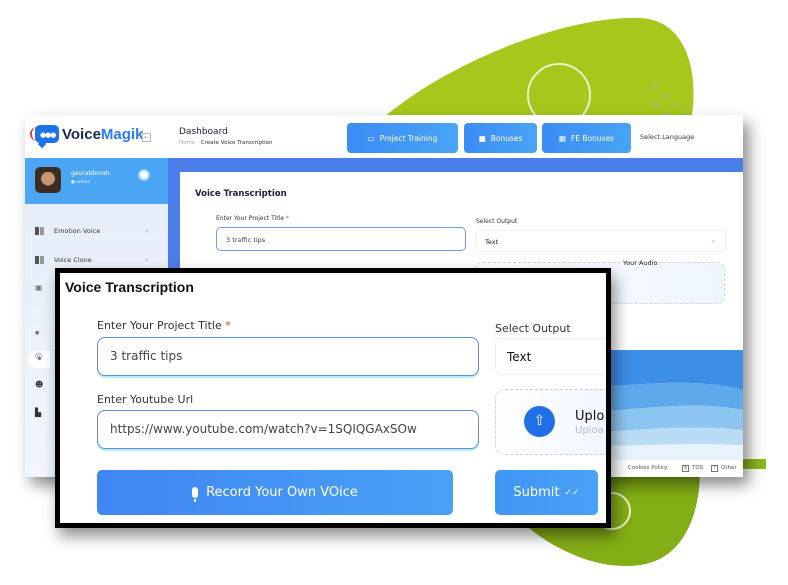 This screenshot has width=788, height=585. What do you see at coordinates (408, 138) in the screenshot?
I see `project-training-label: Project Training` at bounding box center [408, 138].